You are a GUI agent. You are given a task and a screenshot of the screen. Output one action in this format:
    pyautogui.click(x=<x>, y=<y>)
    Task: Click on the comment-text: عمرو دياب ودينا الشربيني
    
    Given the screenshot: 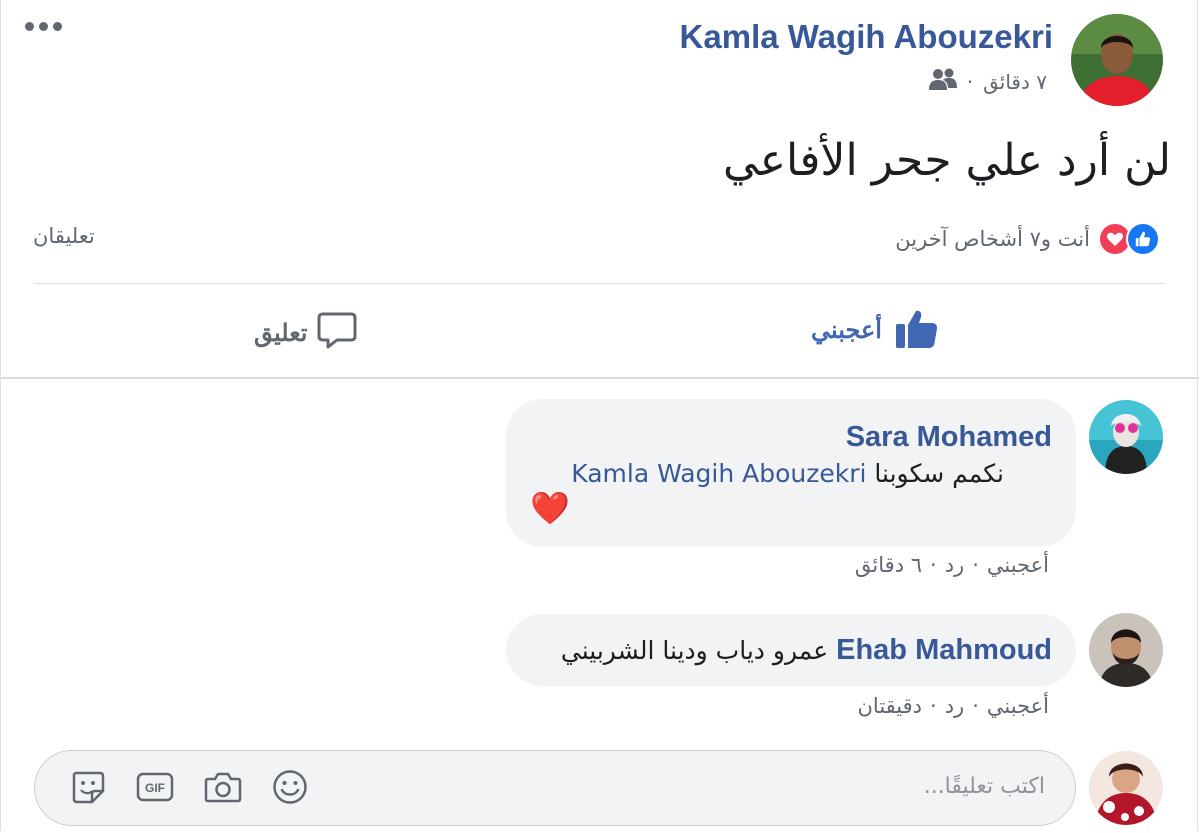 What is the action you would take?
    pyautogui.click(x=694, y=650)
    